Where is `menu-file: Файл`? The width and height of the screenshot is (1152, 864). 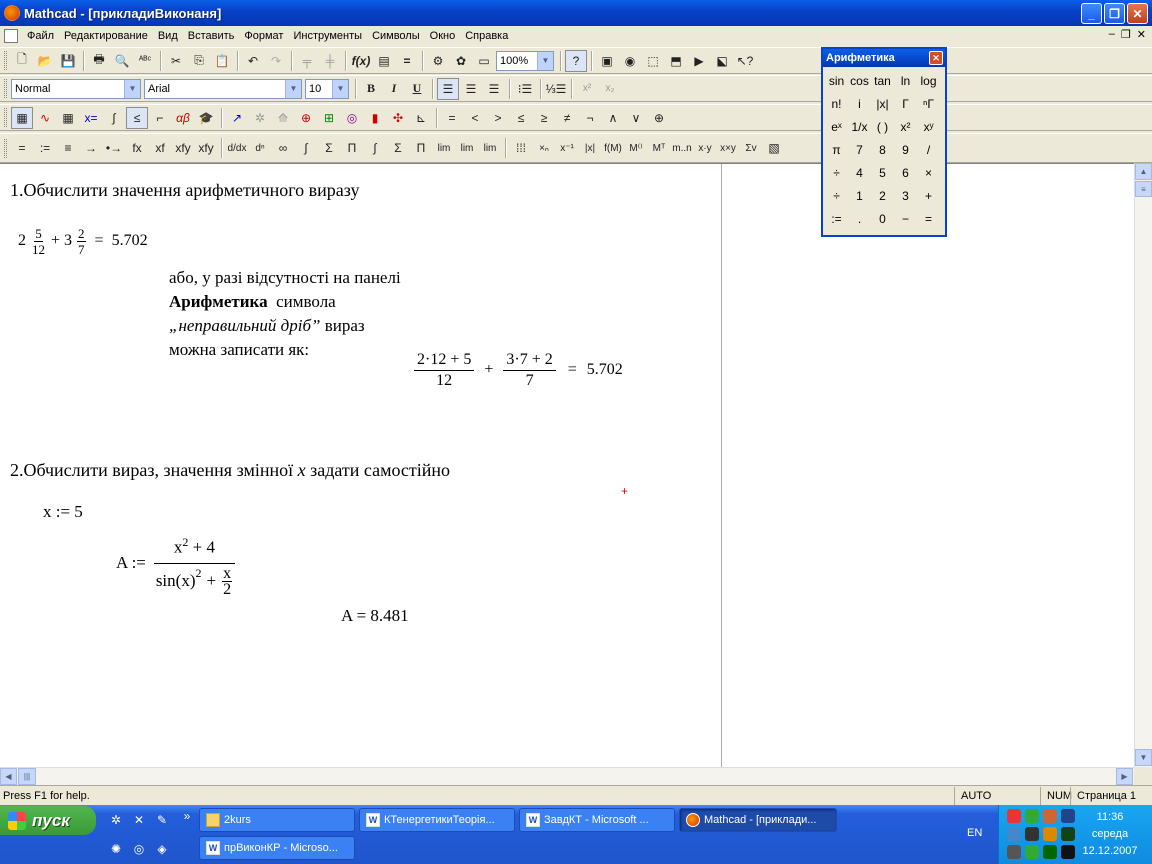
menu-file: Файл is located at coordinates (40, 36).